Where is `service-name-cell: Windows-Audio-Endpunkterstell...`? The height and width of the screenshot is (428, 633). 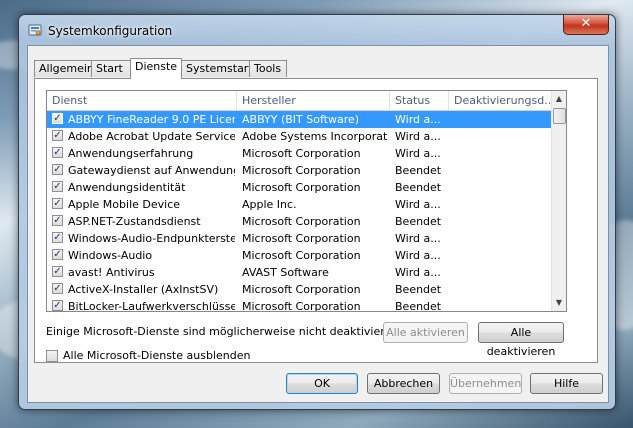
service-name-cell: Windows-Audio-Endpunkterstell... is located at coordinates (151, 238).